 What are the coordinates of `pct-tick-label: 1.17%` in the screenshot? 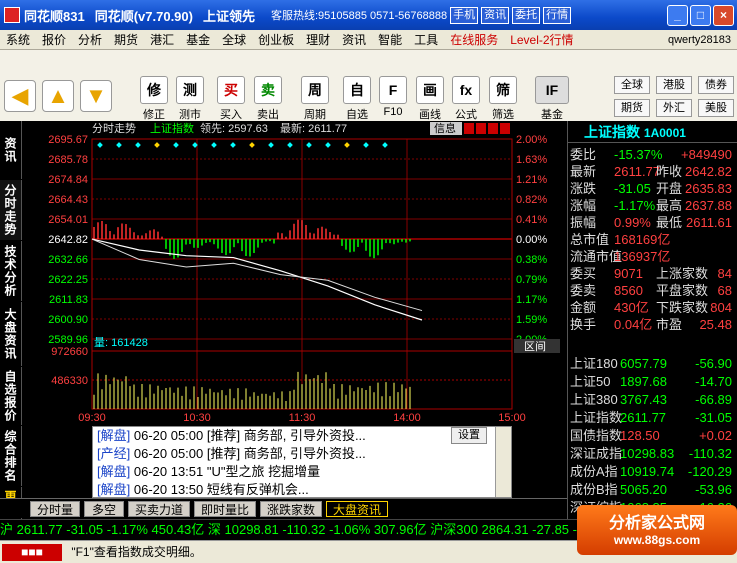 It's located at (531, 300).